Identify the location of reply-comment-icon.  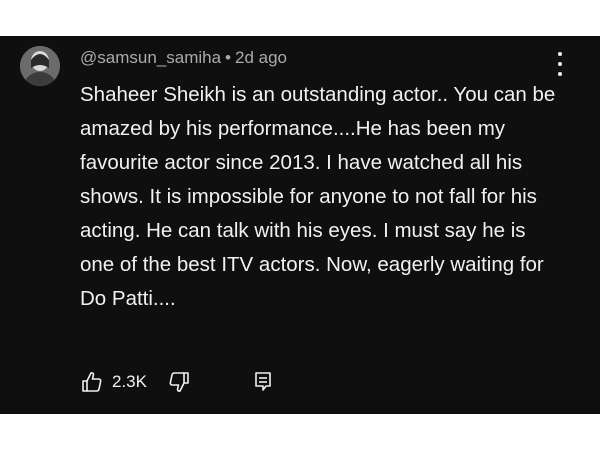
(263, 381).